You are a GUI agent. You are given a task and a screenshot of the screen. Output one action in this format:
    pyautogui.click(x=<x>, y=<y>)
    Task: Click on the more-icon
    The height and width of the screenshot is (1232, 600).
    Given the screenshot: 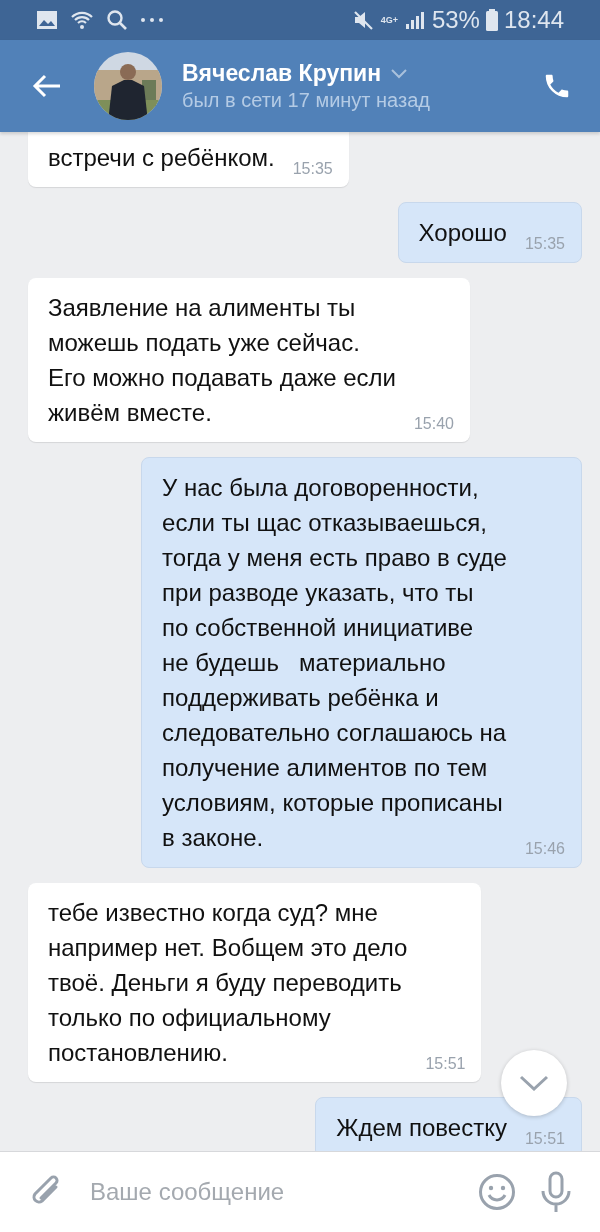 What is the action you would take?
    pyautogui.click(x=152, y=20)
    